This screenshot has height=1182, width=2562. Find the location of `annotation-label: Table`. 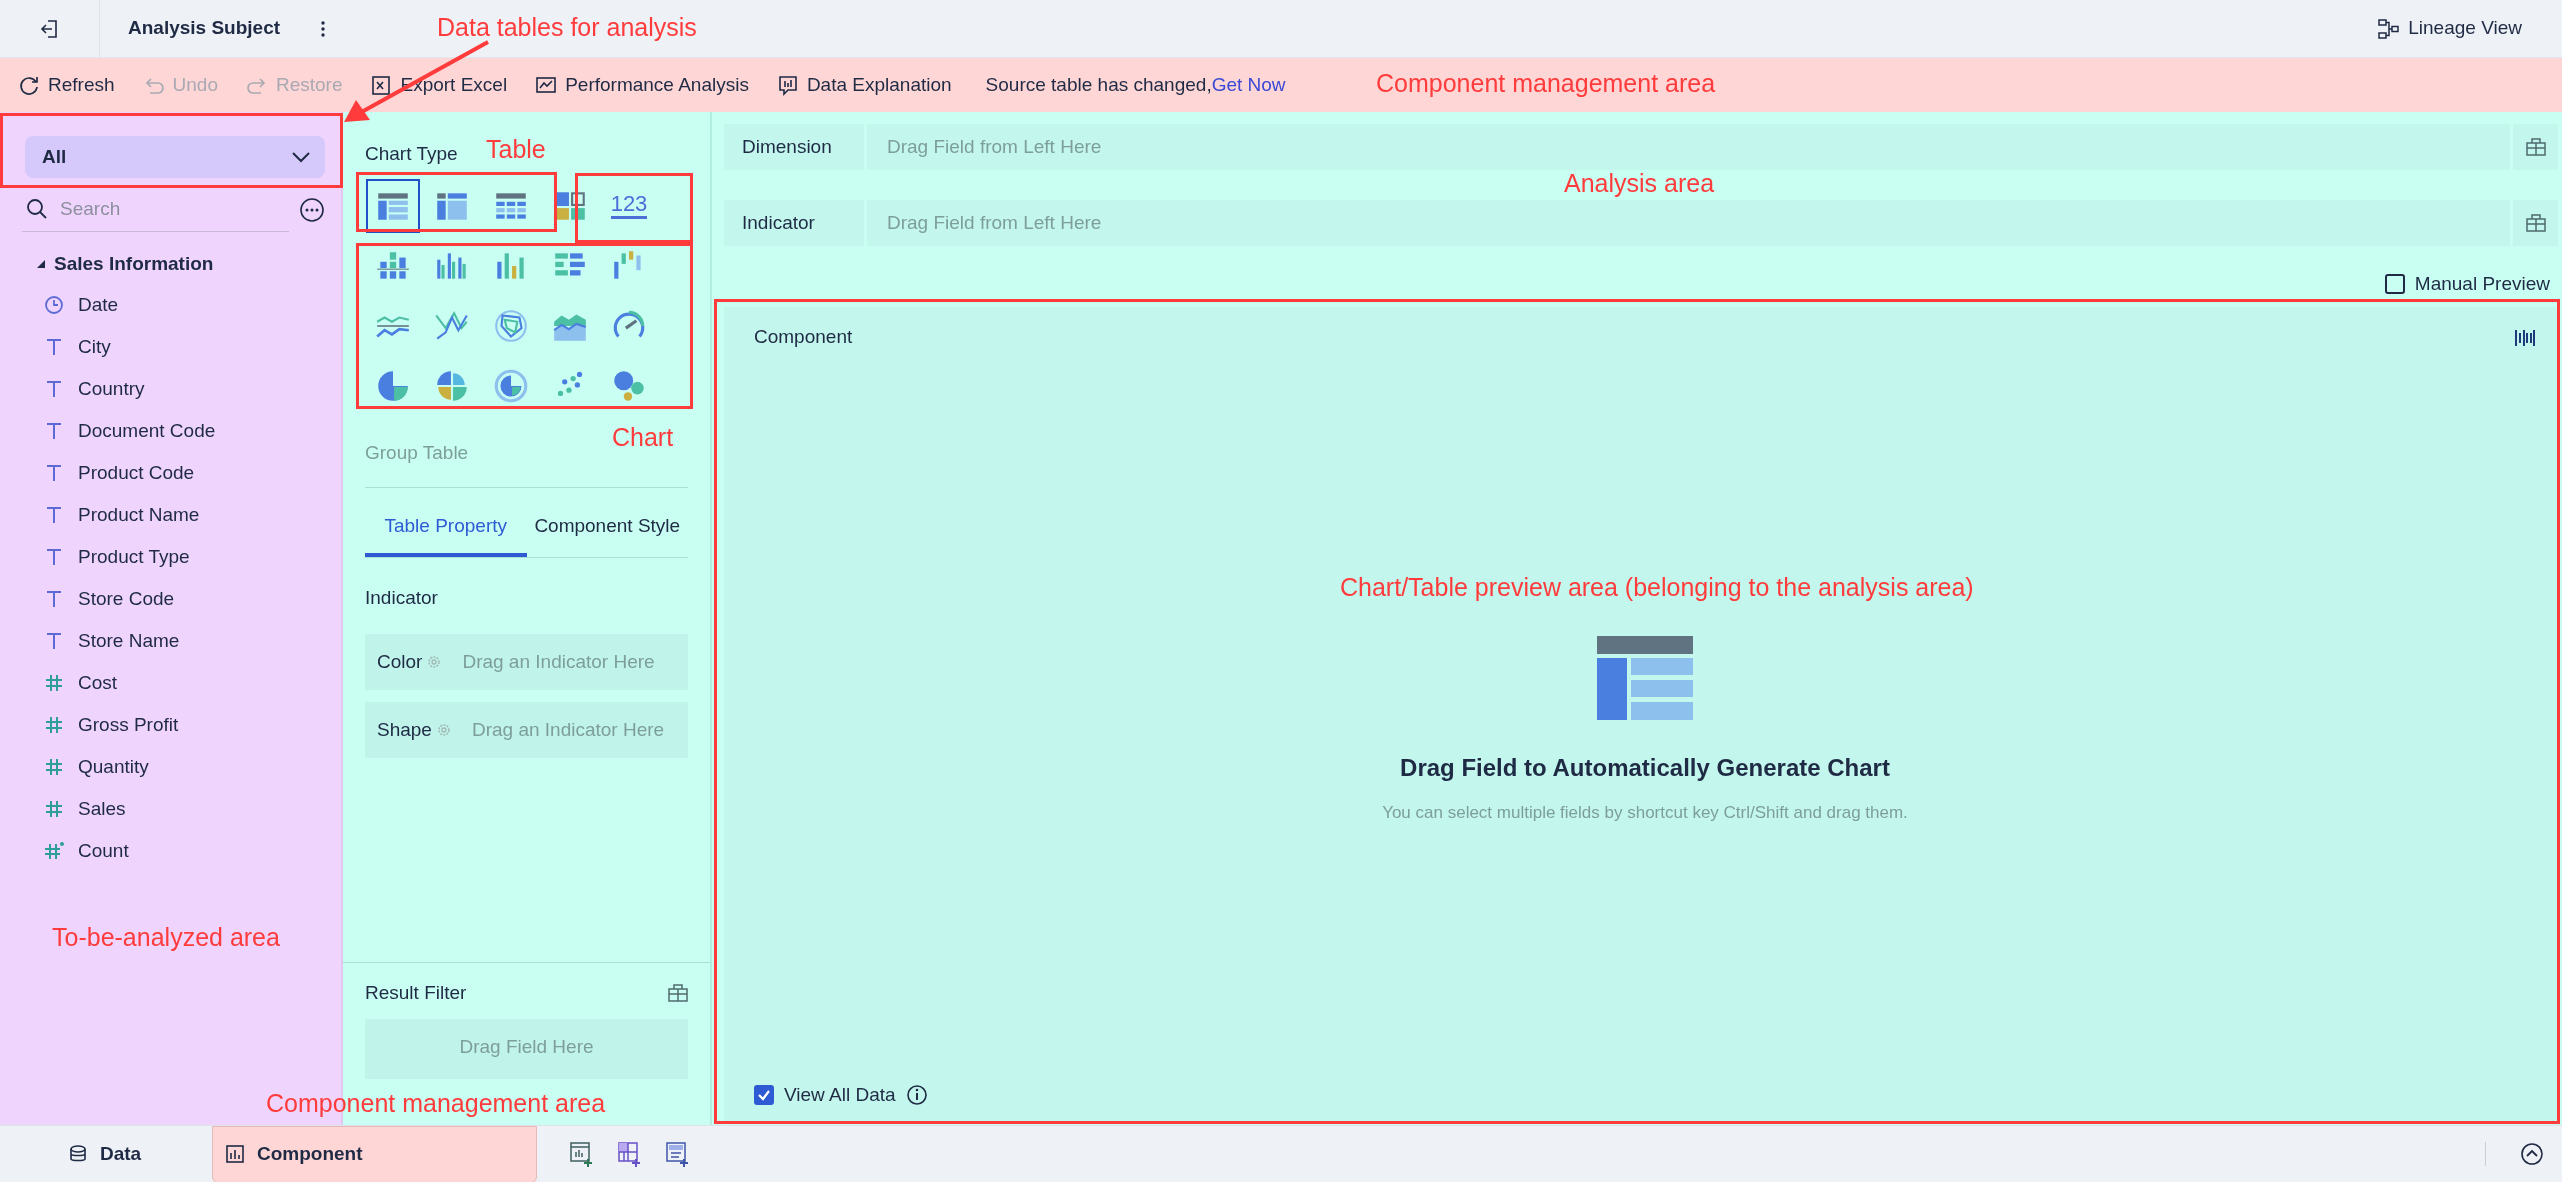

annotation-label: Table is located at coordinates (516, 150).